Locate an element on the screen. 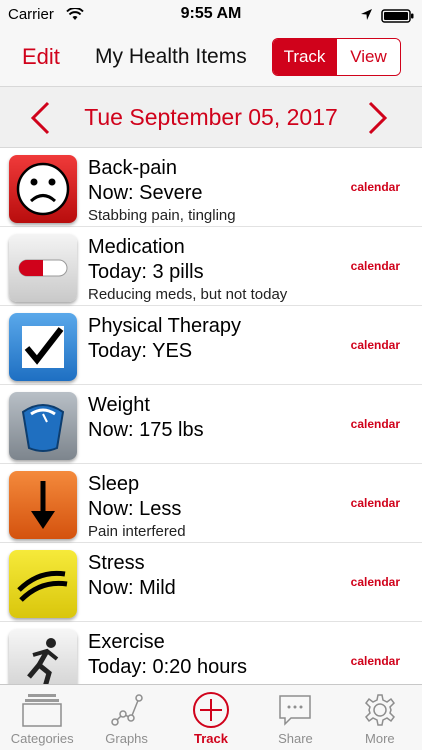 This screenshot has height=750, width=422. categories-icon is located at coordinates (42, 710).